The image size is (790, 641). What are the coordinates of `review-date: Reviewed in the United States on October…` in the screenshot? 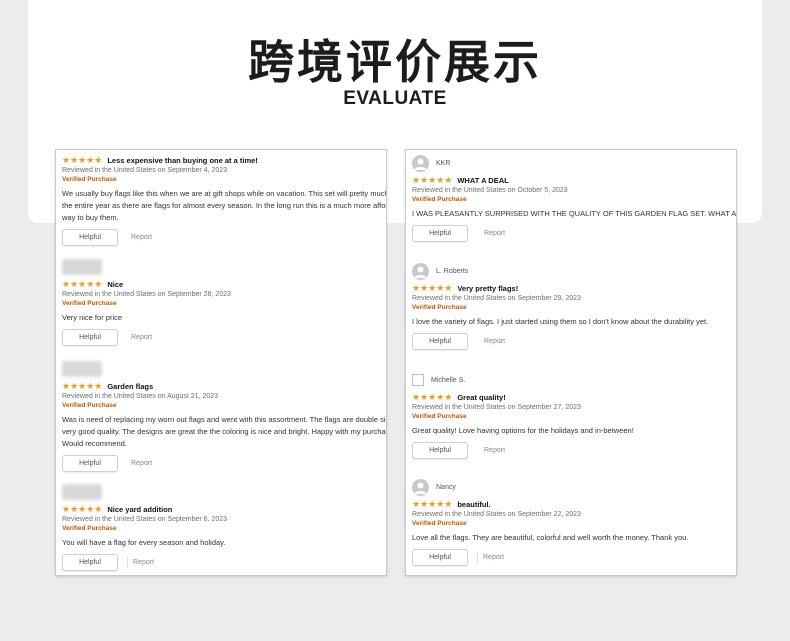 It's located at (490, 190).